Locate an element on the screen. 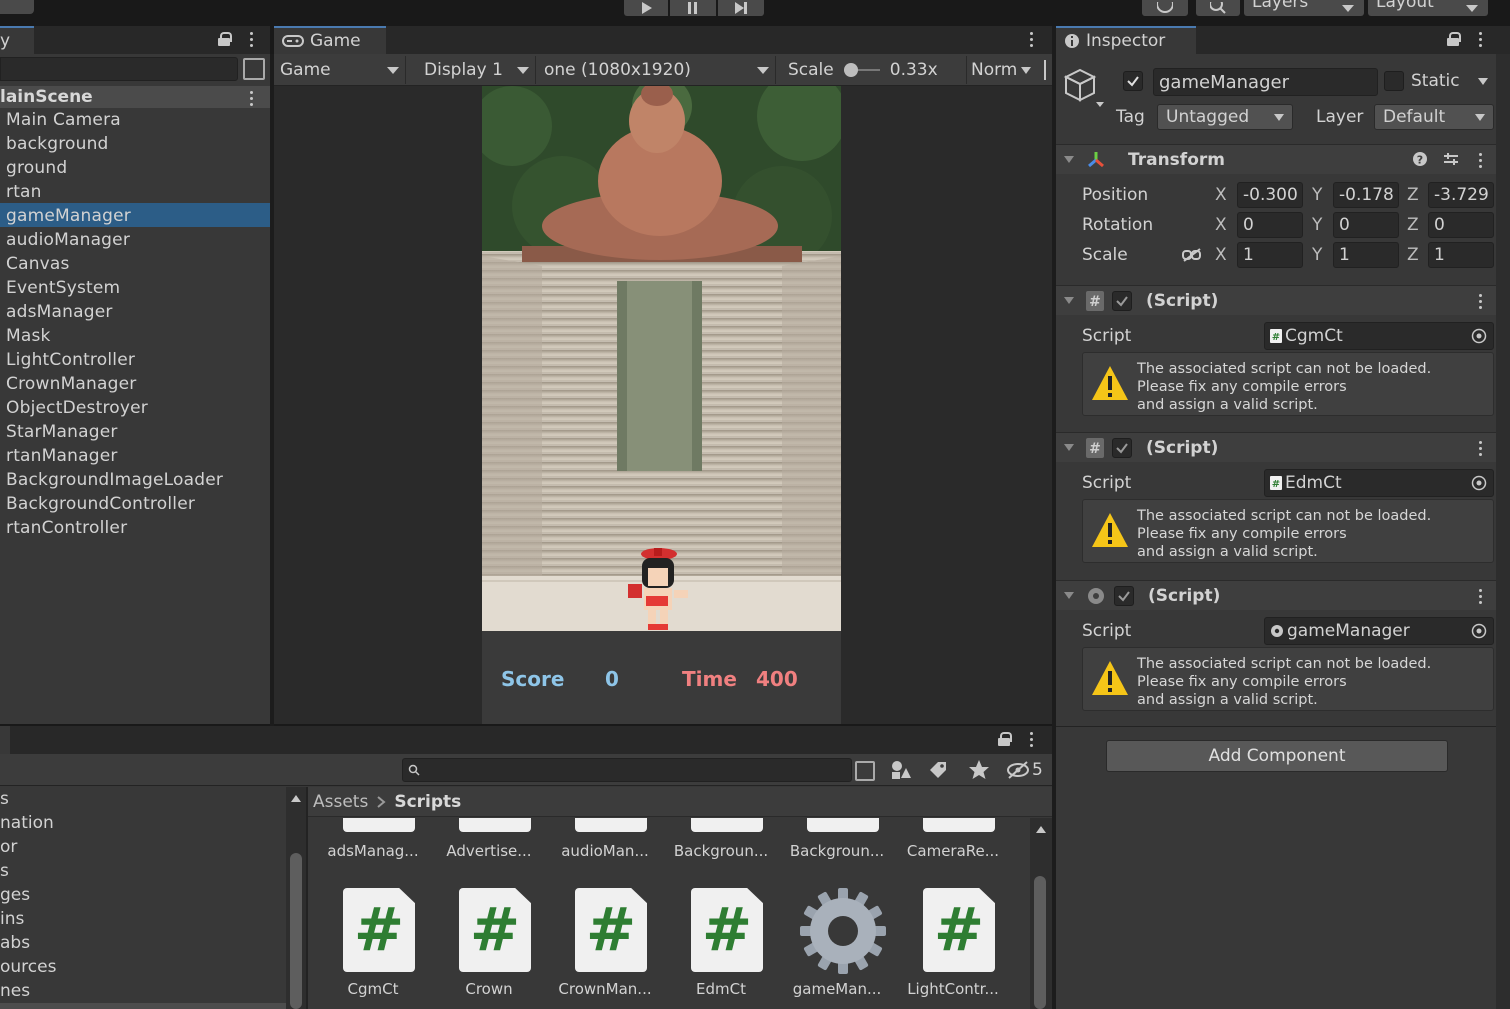  hierarchy-search-input is located at coordinates (119, 69).